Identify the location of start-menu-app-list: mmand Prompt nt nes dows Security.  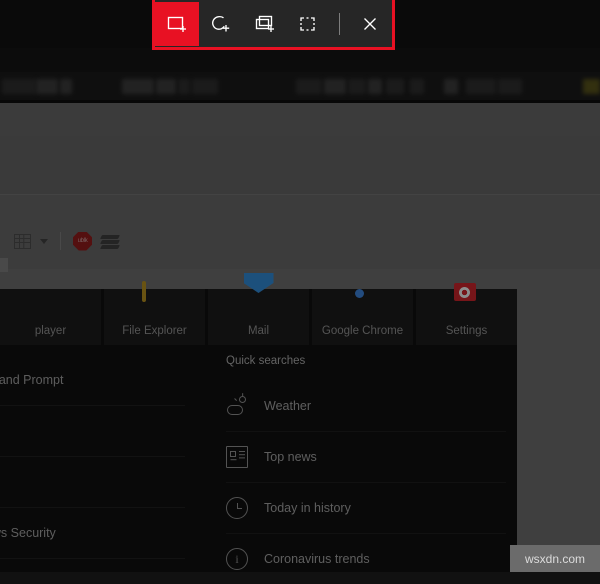
(92, 457).